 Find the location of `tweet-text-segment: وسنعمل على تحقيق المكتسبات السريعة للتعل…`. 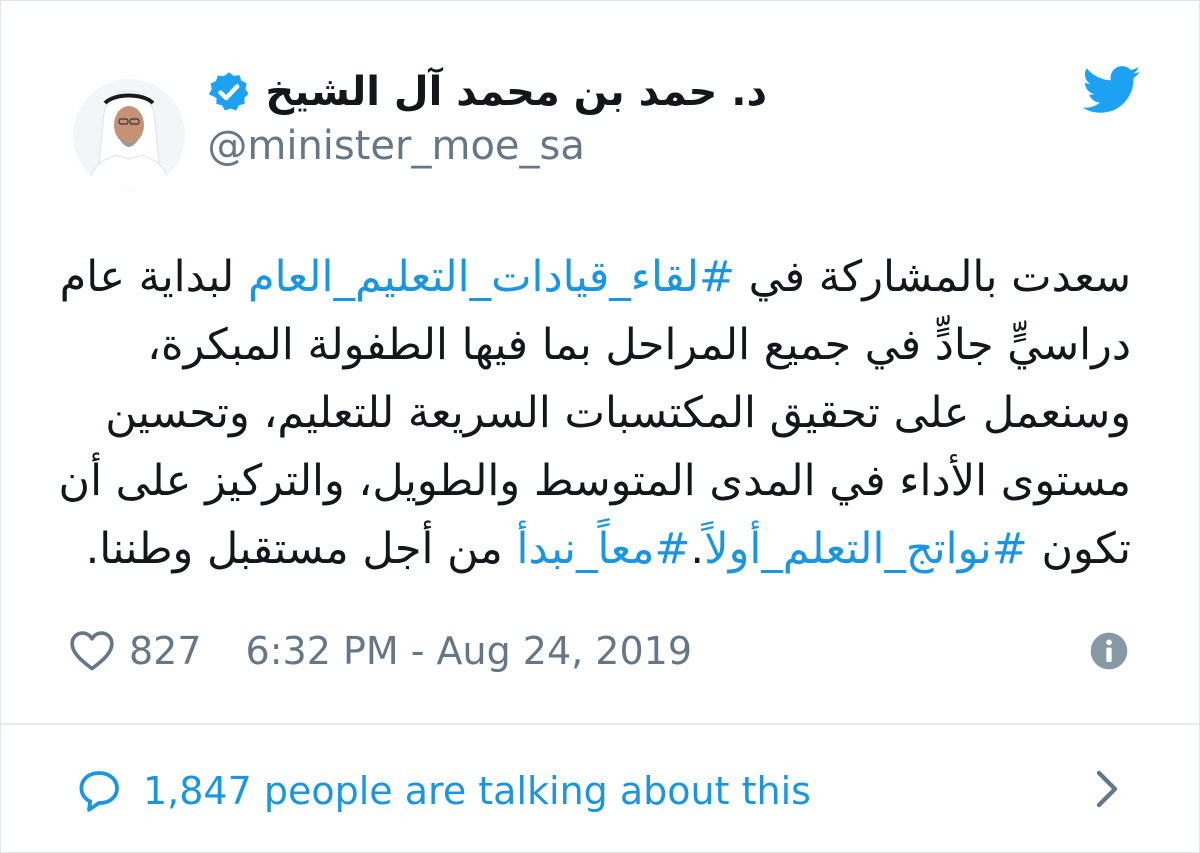

tweet-text-segment: وسنعمل على تحقيق المكتسبات السريعة للتعل… is located at coordinates (618, 413).